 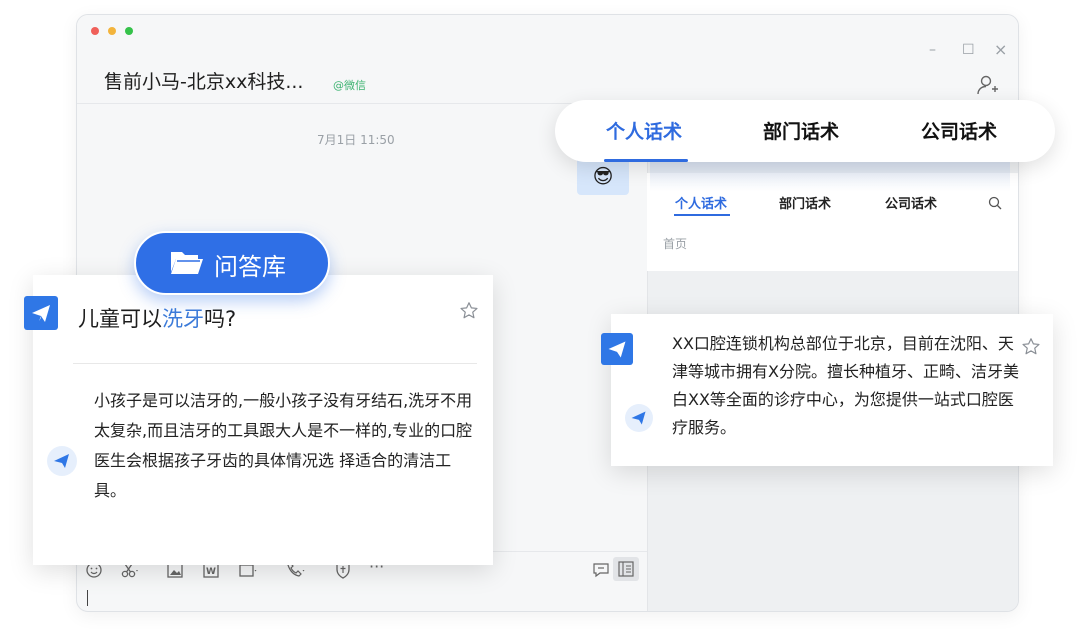 I want to click on tab-company-scripts: 公司话术, so click(x=959, y=130).